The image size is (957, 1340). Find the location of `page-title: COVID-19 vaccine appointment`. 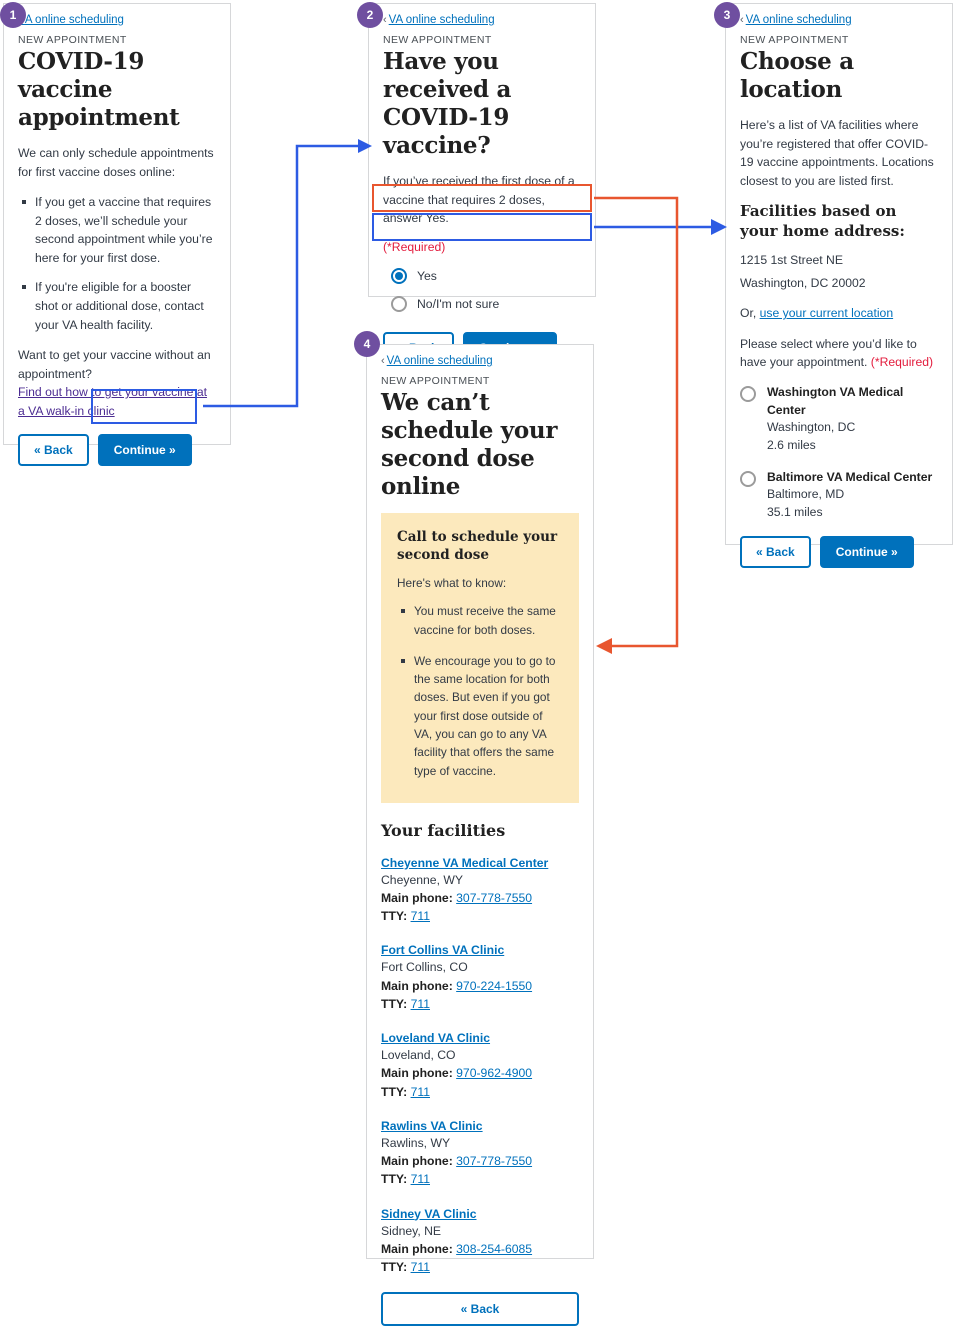

page-title: COVID-19 vaccine appointment is located at coordinates (99, 90).